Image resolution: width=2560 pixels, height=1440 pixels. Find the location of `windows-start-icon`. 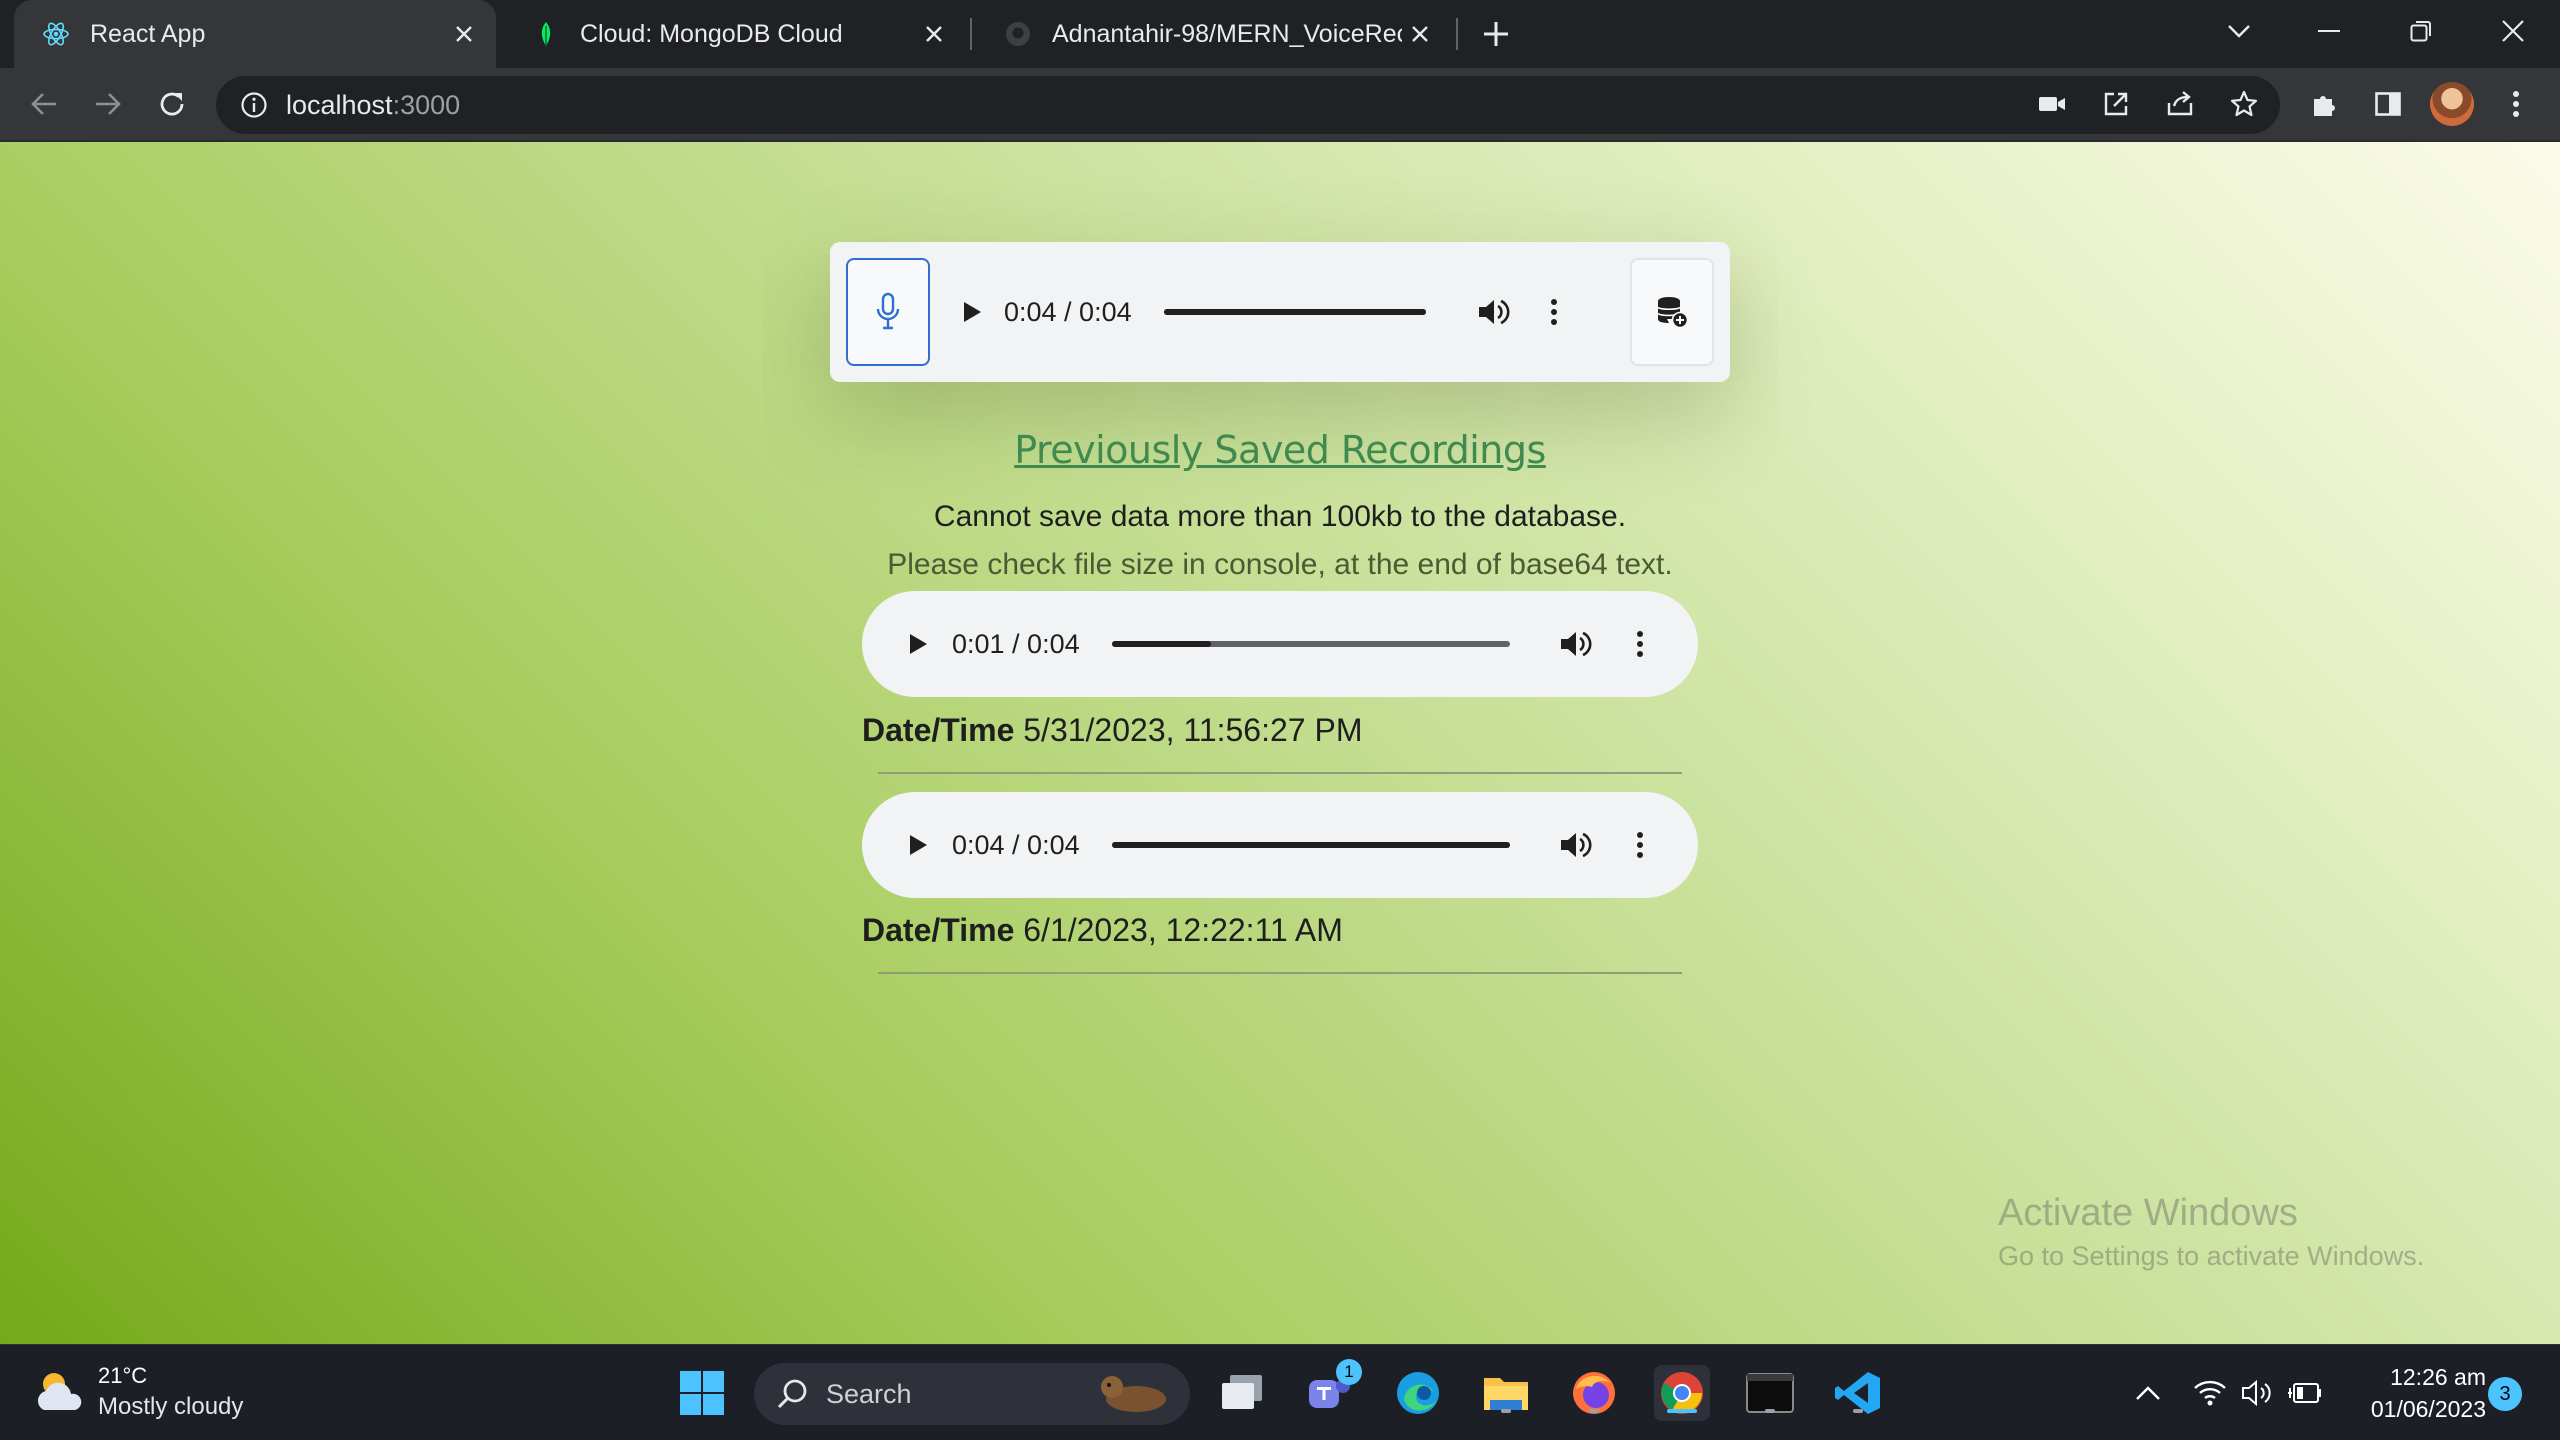

windows-start-icon is located at coordinates (702, 1393).